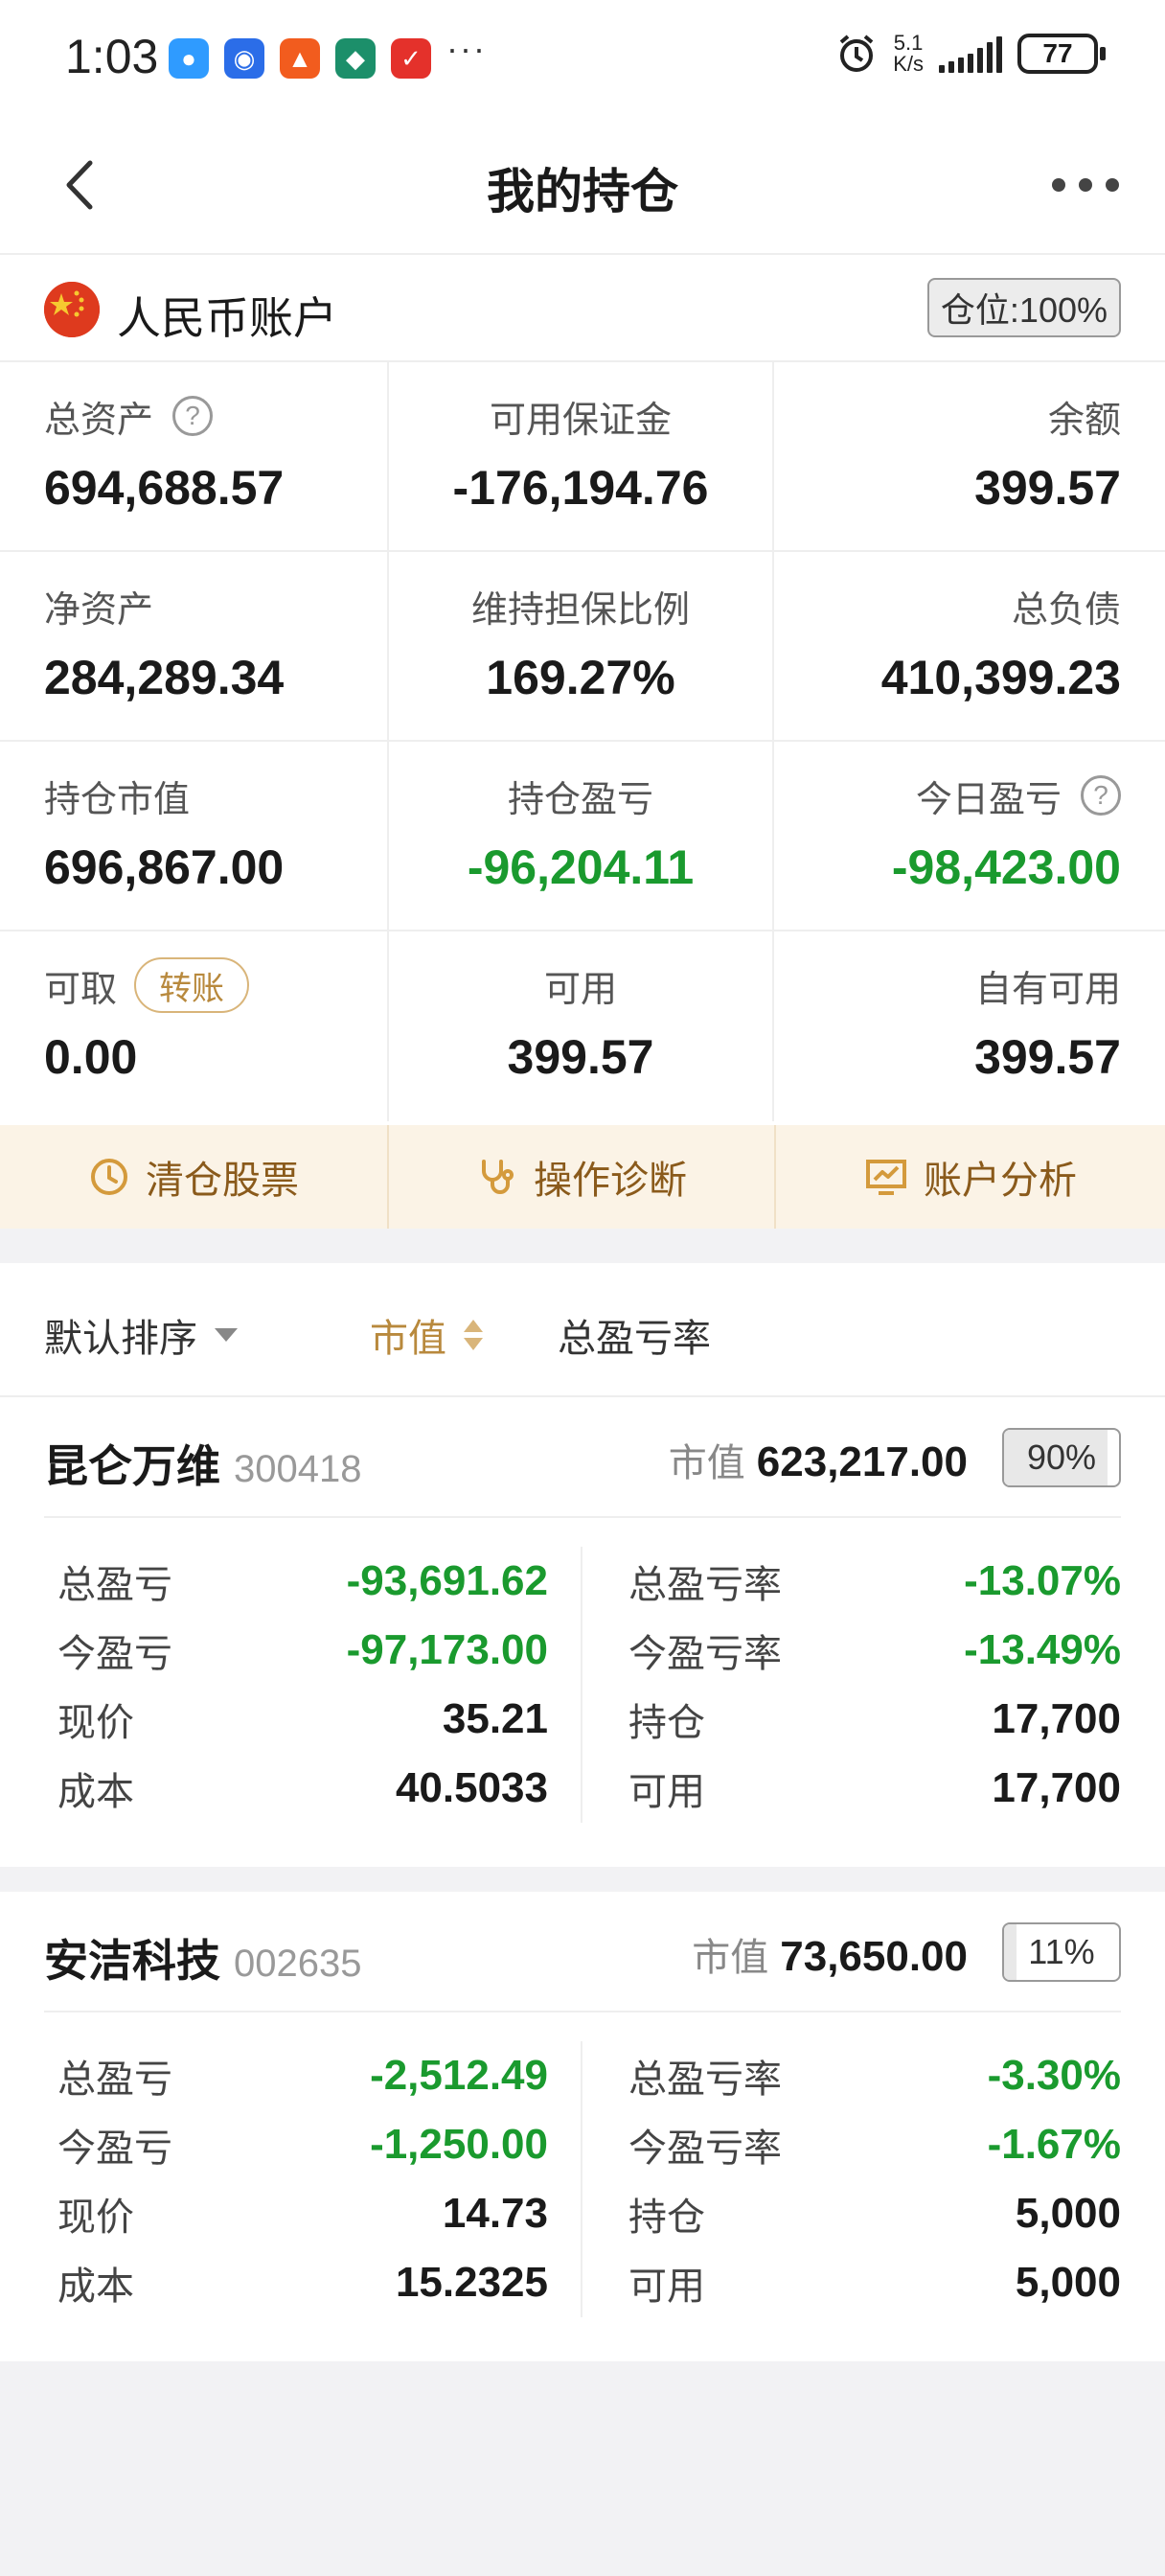 This screenshot has height=2576, width=1165. I want to click on alarm-icon, so click(856, 53).